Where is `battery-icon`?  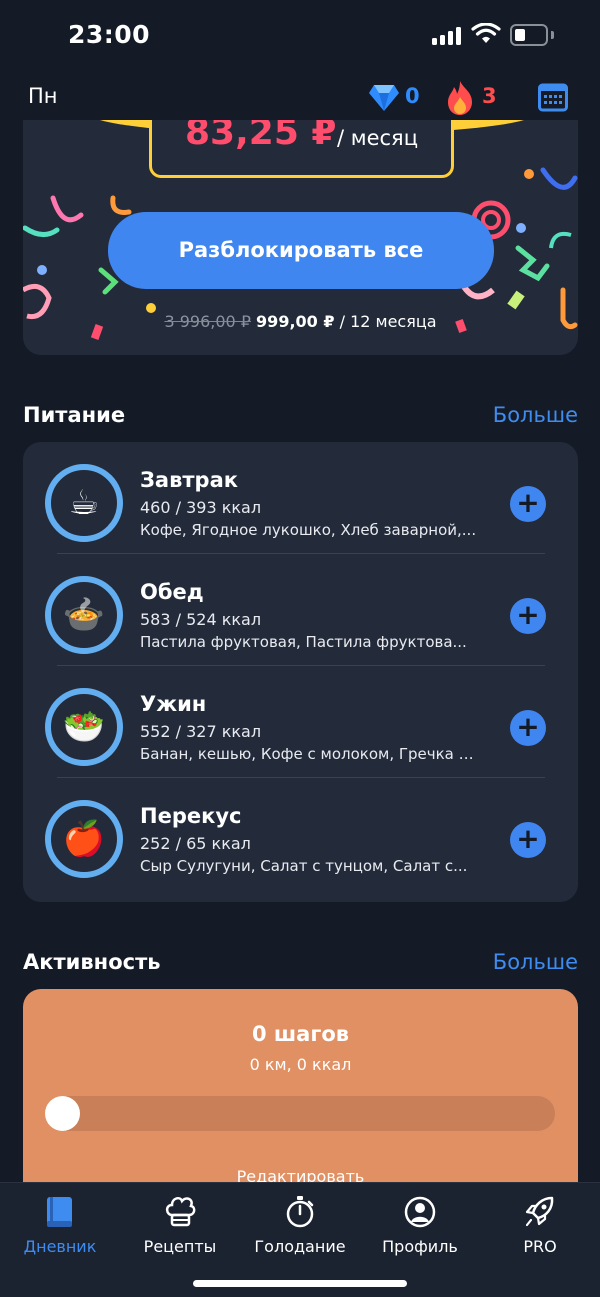
battery-icon is located at coordinates (529, 35).